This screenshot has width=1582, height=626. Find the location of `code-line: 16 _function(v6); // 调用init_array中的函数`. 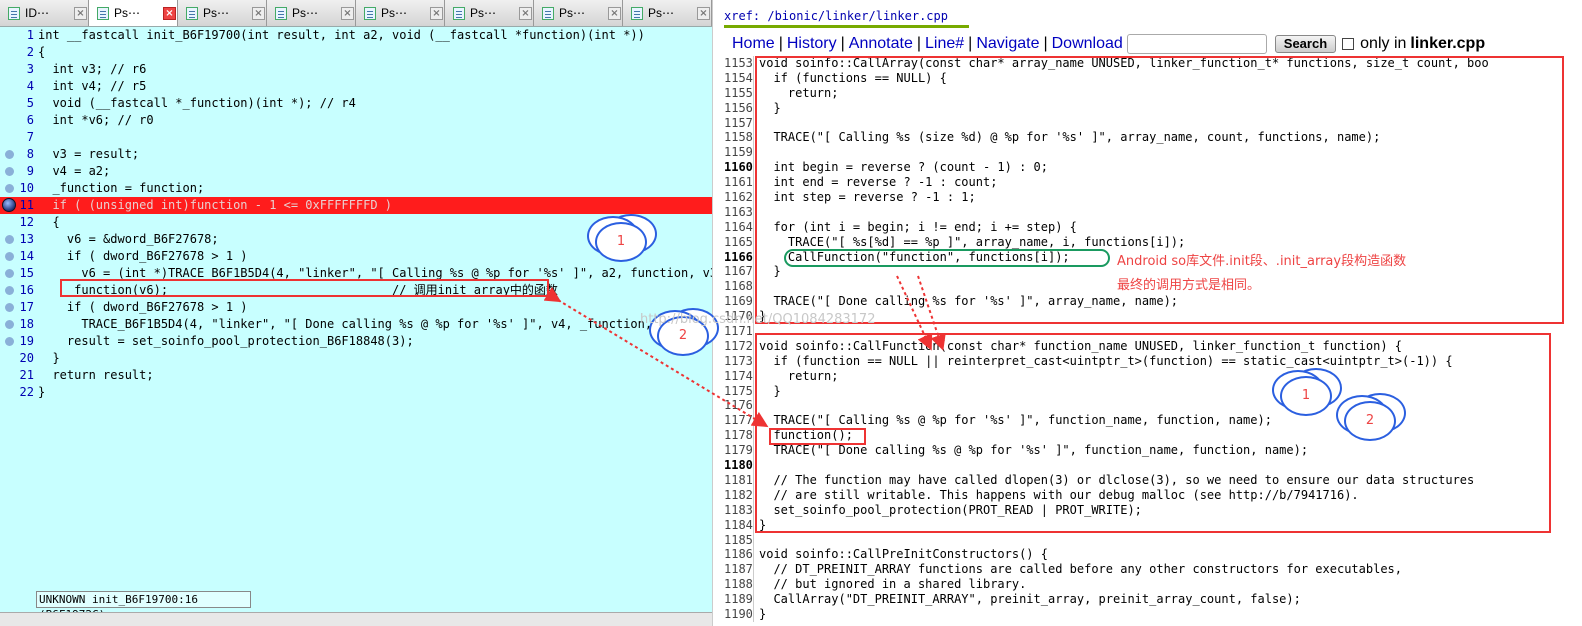

code-line: 16 _function(v6); // 调用init_array中的函数 is located at coordinates (356, 290).